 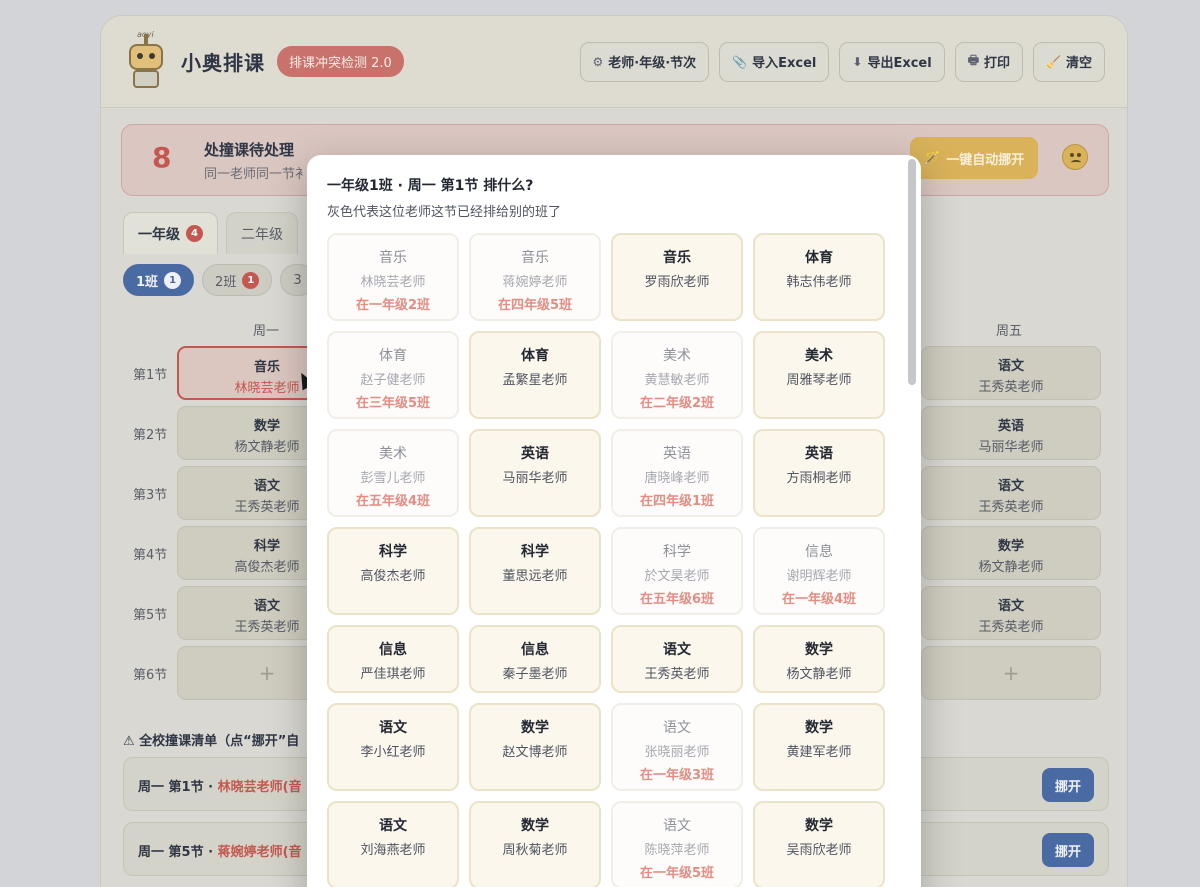 What do you see at coordinates (819, 552) in the screenshot?
I see `option-subject: 信息` at bounding box center [819, 552].